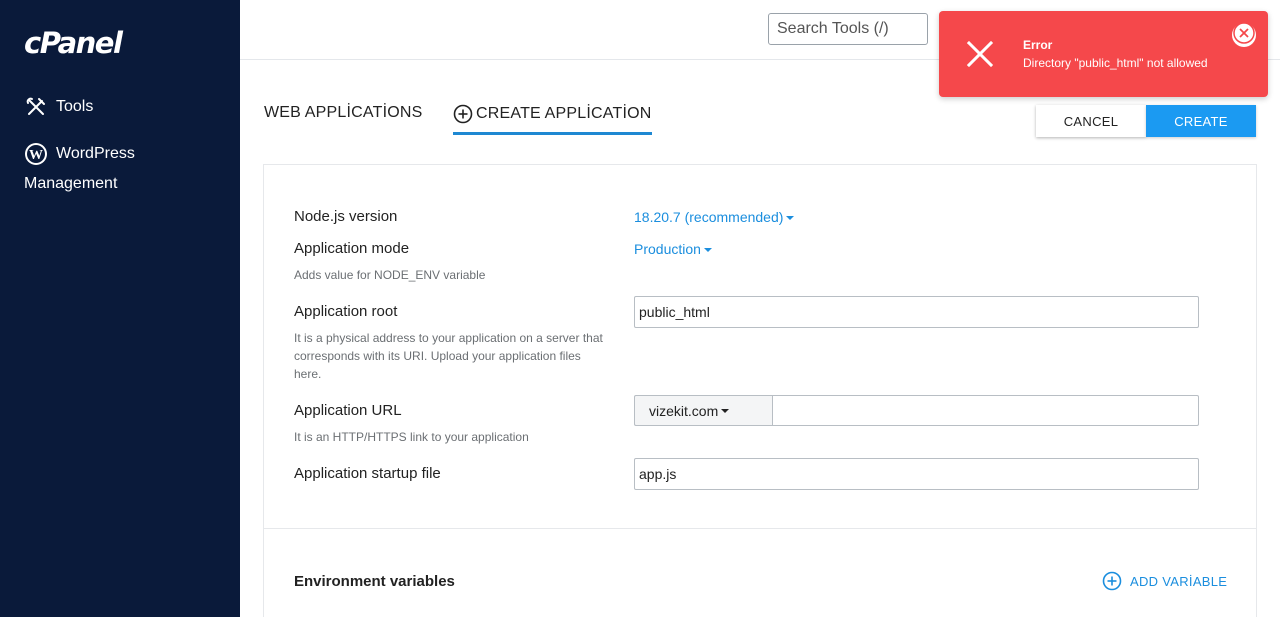 The image size is (1280, 617). Describe the element at coordinates (1179, 581) in the screenshot. I see `add-variable-label: ADD VARİABLE` at that location.